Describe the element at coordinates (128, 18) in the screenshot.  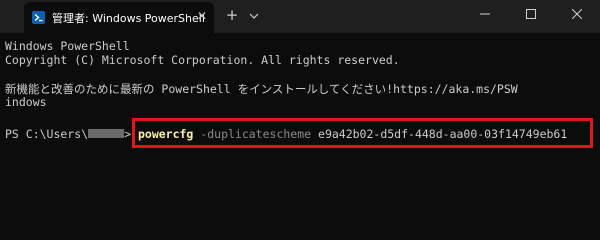
I see `tab-title: 管理者: Windows PowerShell` at that location.